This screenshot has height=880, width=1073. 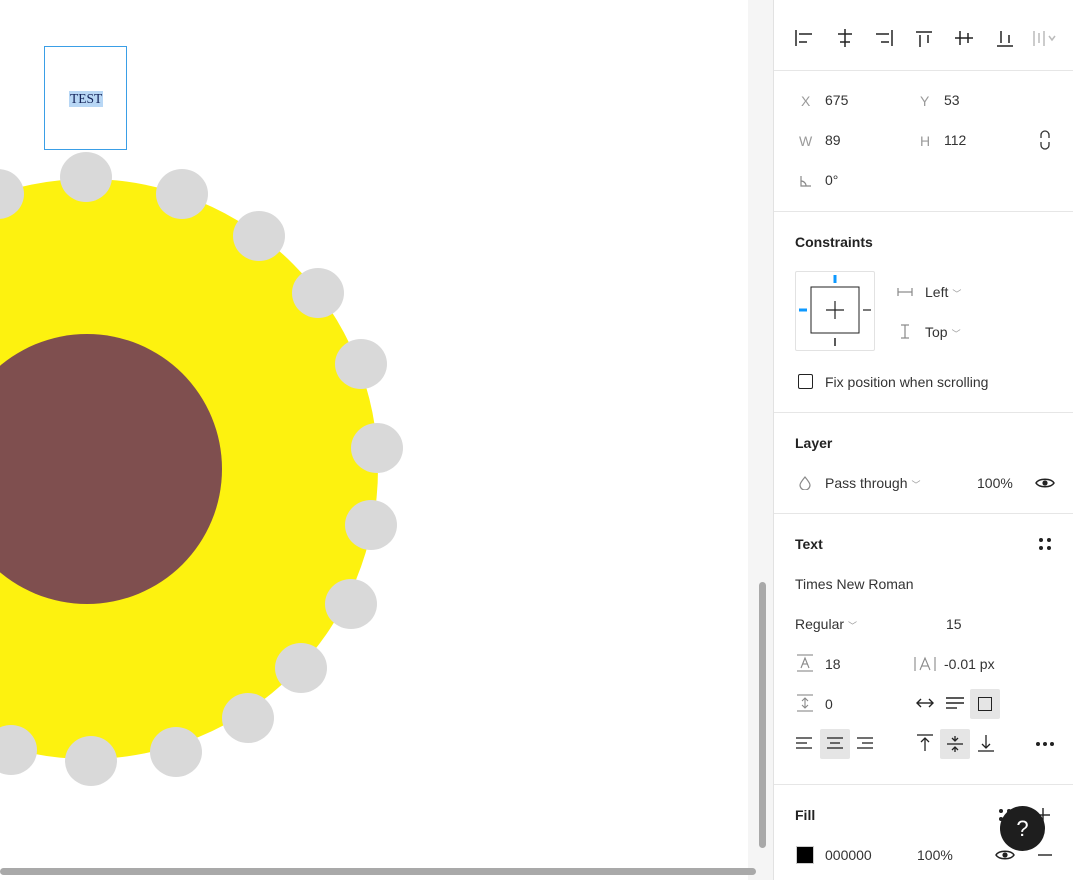 What do you see at coordinates (954, 624) in the screenshot?
I see `font-size-input: 15` at bounding box center [954, 624].